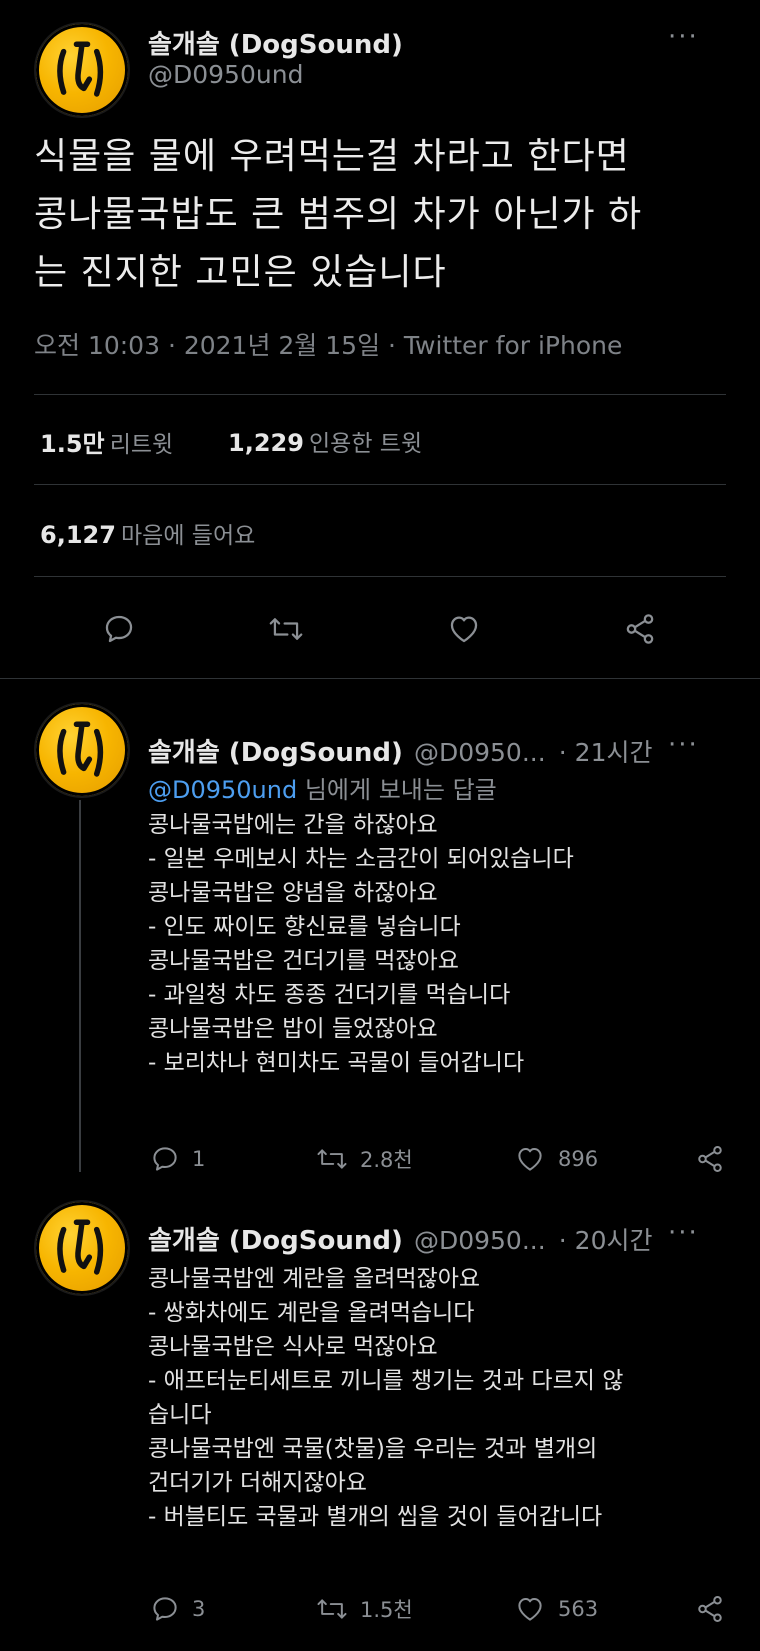 Image resolution: width=760 pixels, height=1651 pixels. Describe the element at coordinates (361, 859) in the screenshot. I see `reply-text-line: - 일본 우메보시 차는 소금간이 되어있습니다` at that location.